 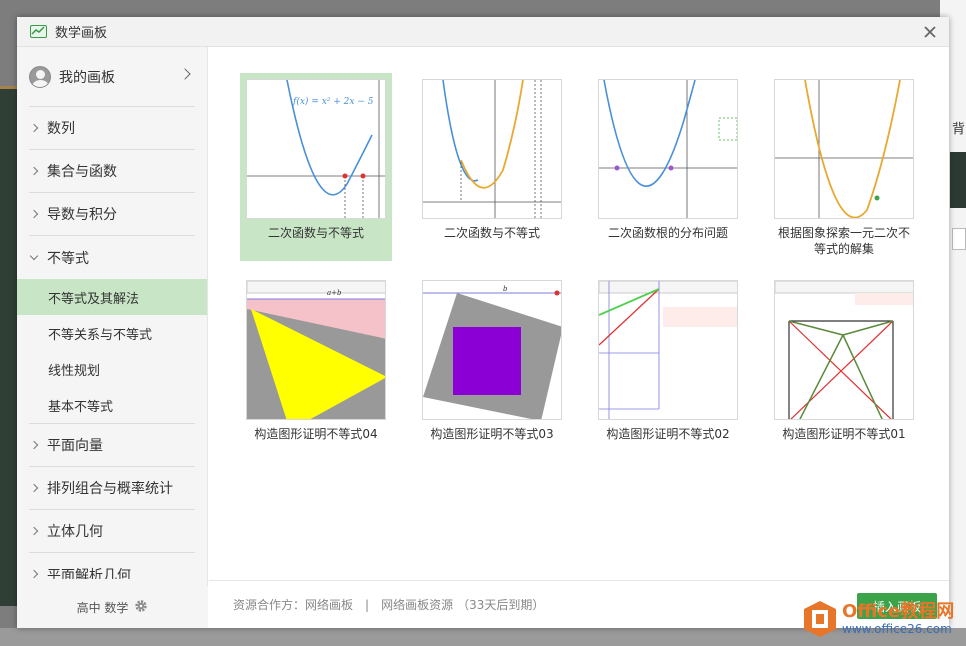 I want to click on watermark-line2: www.office26.com, so click(x=897, y=629).